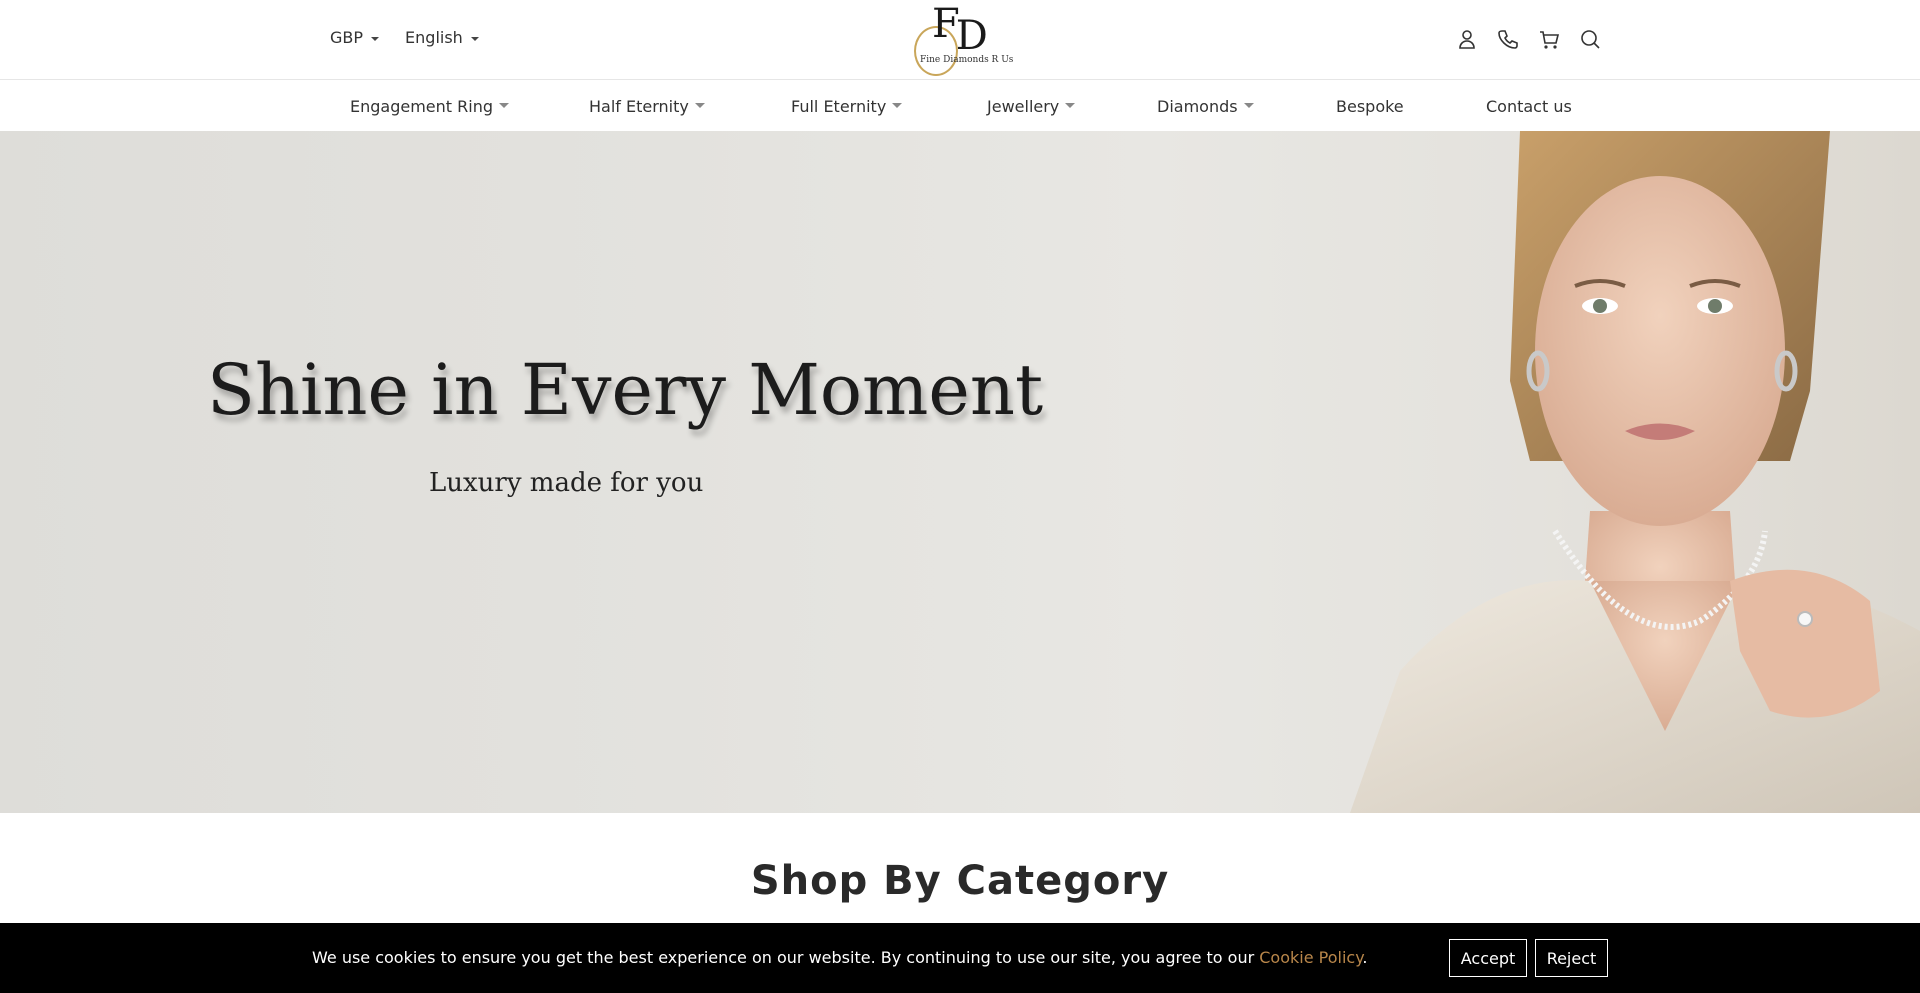 This screenshot has width=1920, height=993. What do you see at coordinates (1197, 106) in the screenshot?
I see `nav-label: Diamonds` at bounding box center [1197, 106].